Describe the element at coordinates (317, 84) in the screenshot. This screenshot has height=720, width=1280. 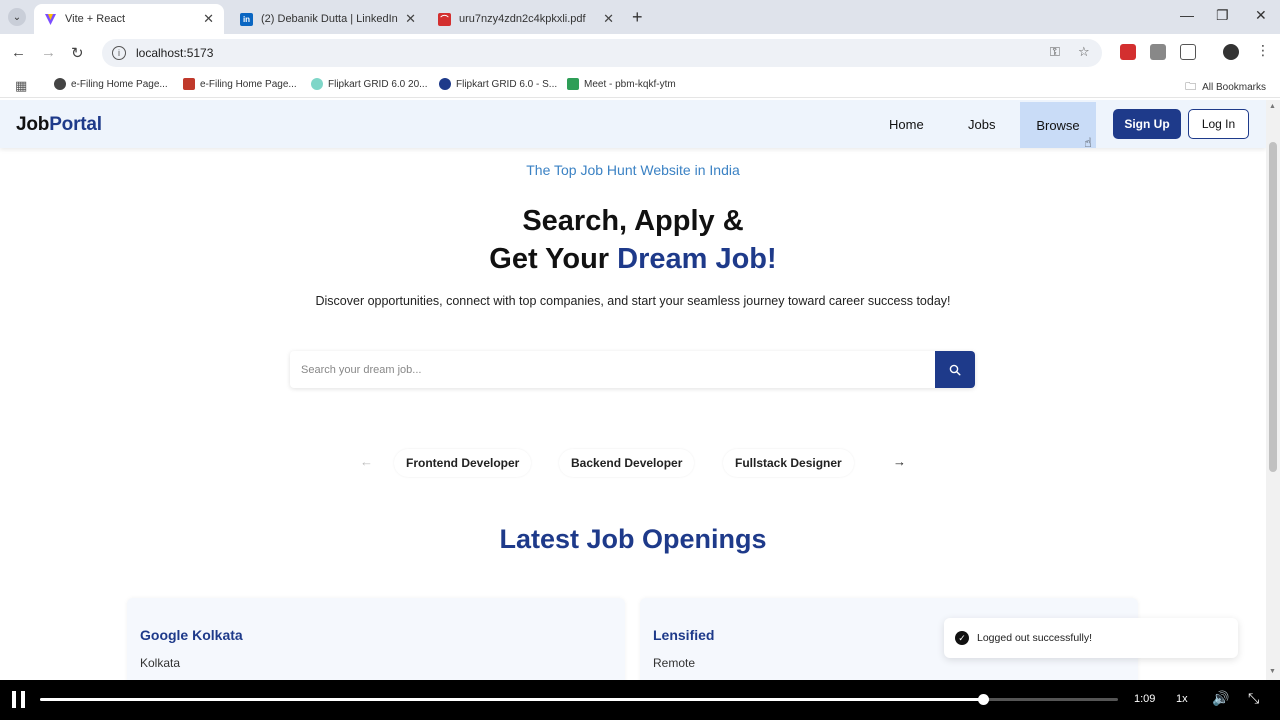
I see `flipkart-grid-icon` at that location.